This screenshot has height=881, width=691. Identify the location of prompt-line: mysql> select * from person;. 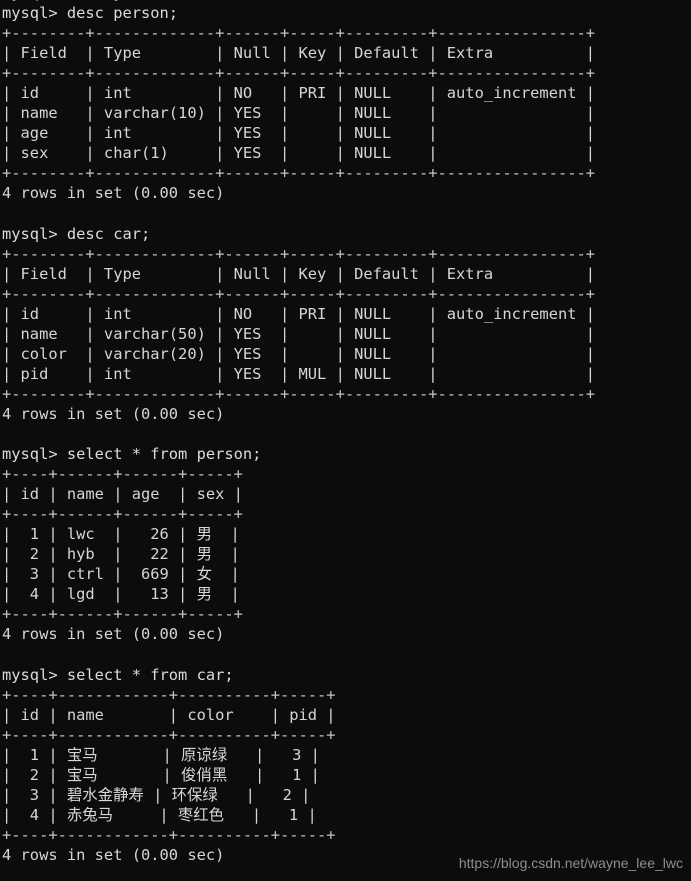
(132, 454).